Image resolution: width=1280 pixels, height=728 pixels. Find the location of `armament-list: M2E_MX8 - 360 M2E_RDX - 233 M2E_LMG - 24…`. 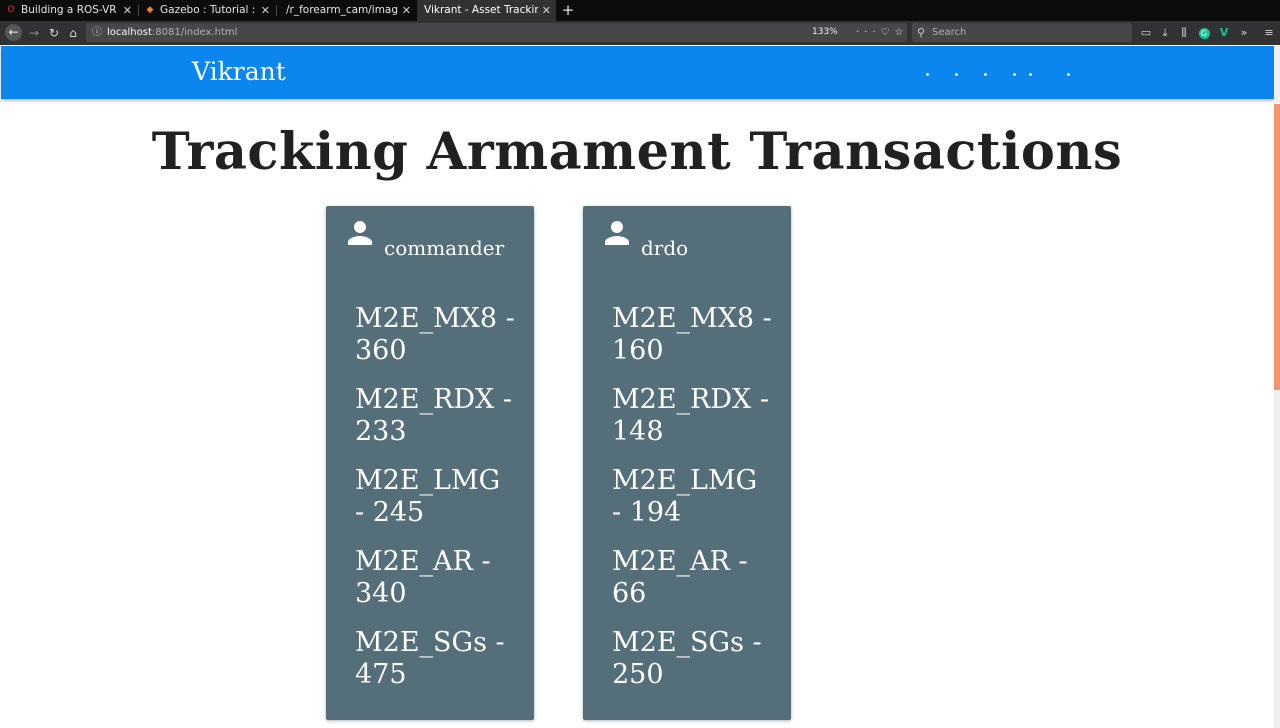

armament-list: M2E_MX8 - 360 M2E_RDX - 233 M2E_LMG - 24… is located at coordinates (435, 505).